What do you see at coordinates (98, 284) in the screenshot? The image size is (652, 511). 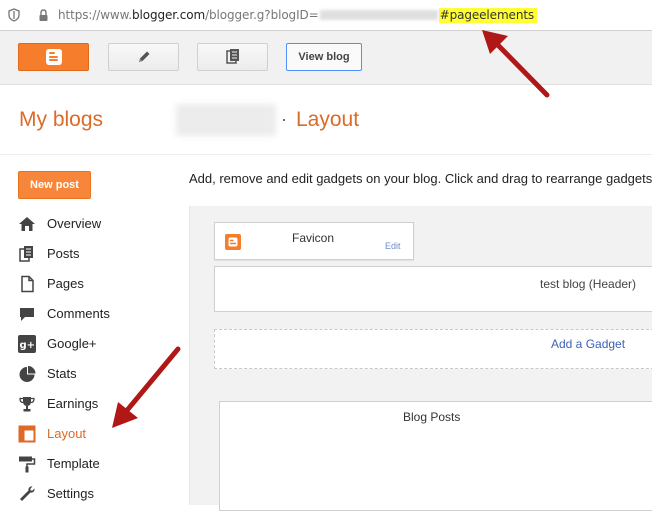 I see `sidebar-item-pages: Pages` at bounding box center [98, 284].